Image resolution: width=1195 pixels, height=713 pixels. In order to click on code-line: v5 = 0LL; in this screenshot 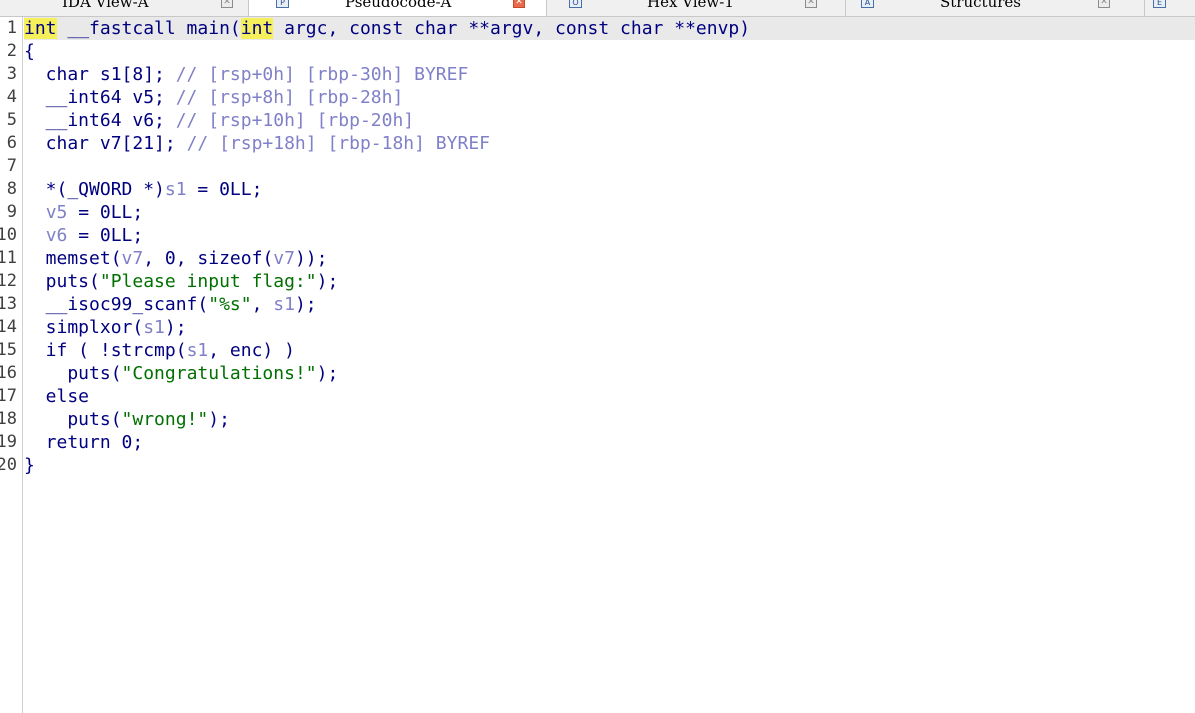, I will do `click(609, 212)`.